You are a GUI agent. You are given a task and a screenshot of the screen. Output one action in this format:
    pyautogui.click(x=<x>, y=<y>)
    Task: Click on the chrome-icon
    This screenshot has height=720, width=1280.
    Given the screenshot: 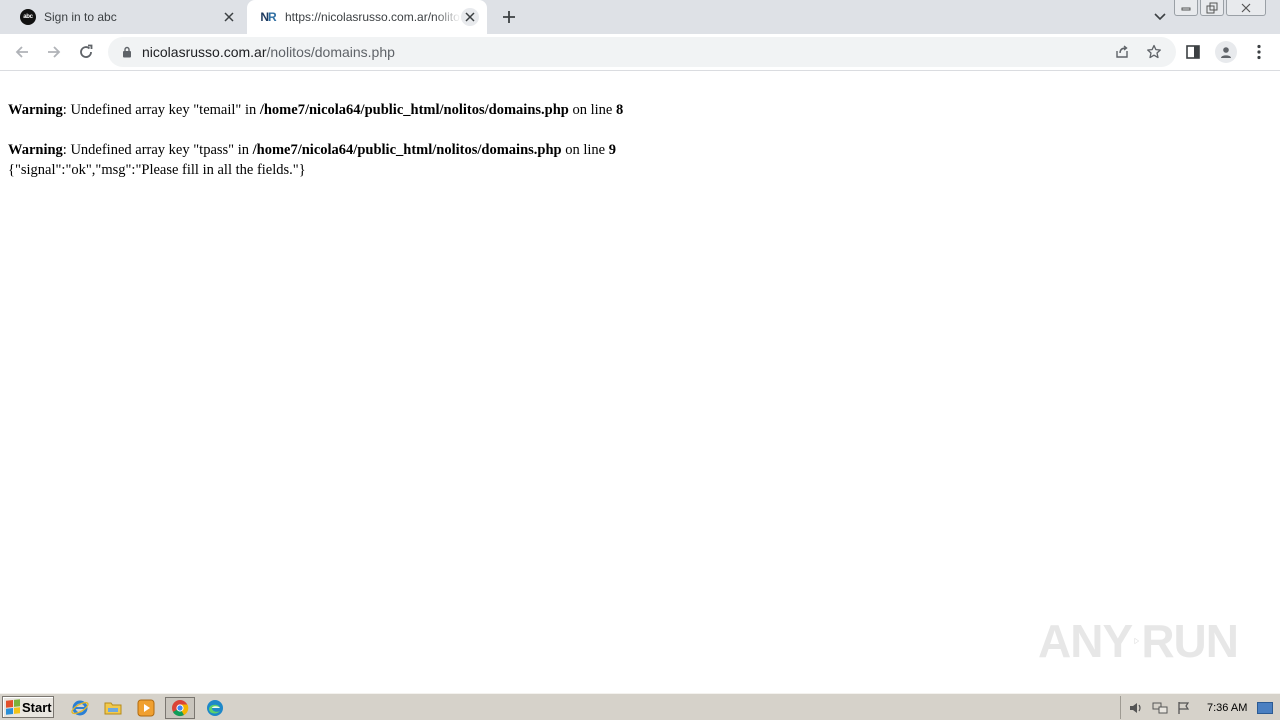 What is the action you would take?
    pyautogui.click(x=180, y=708)
    